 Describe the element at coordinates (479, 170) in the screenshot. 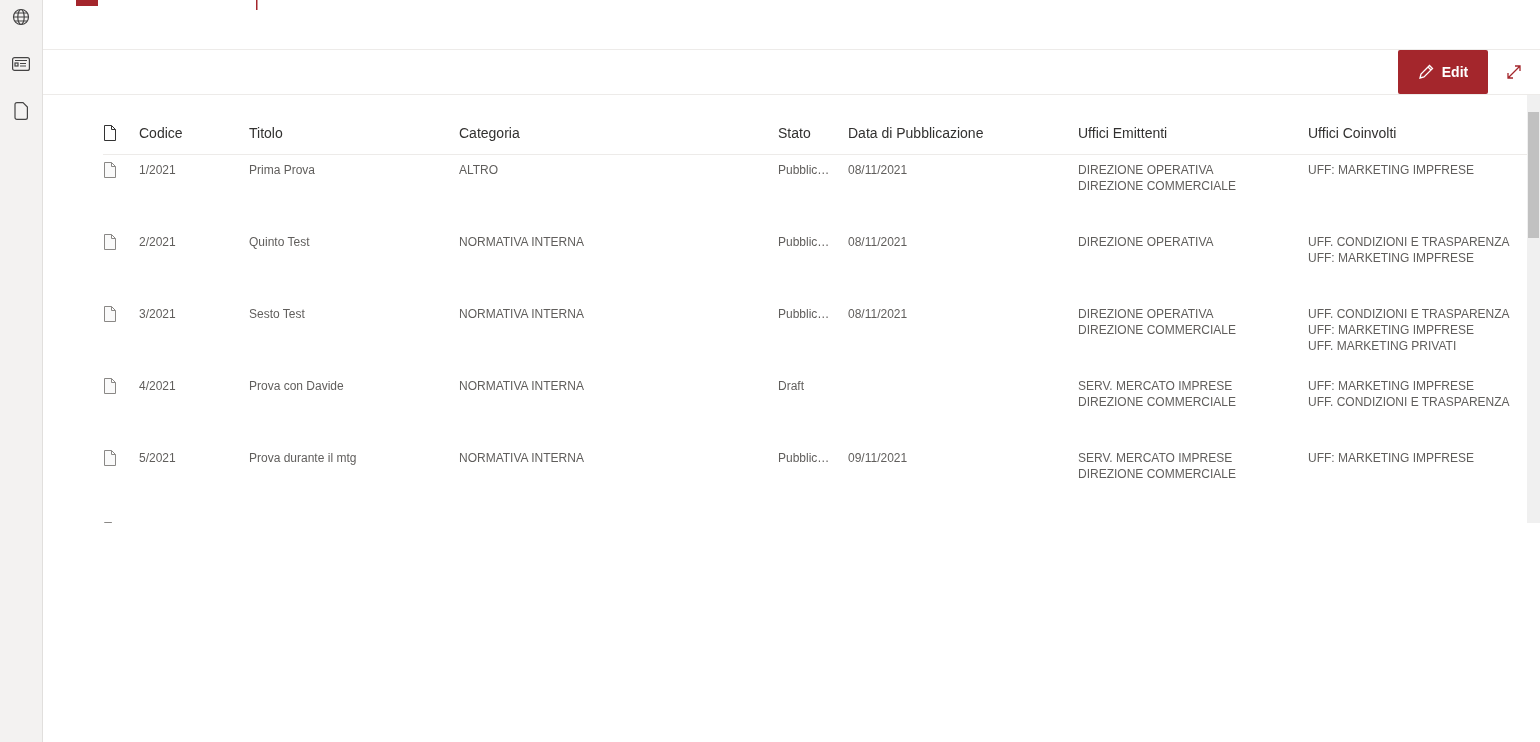

I see `table-cell-text: ALTRO` at that location.